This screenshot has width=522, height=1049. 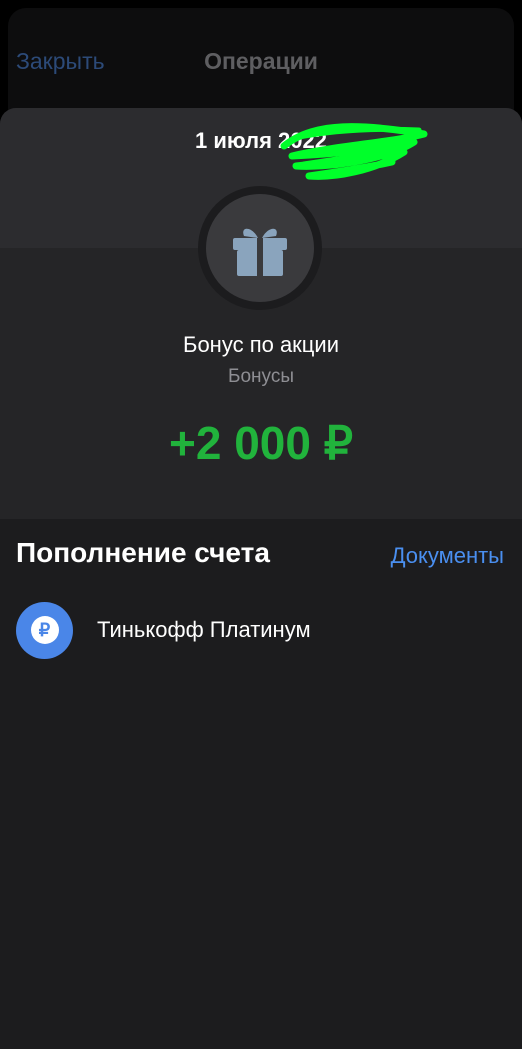 I want to click on gift-icon, so click(x=260, y=252).